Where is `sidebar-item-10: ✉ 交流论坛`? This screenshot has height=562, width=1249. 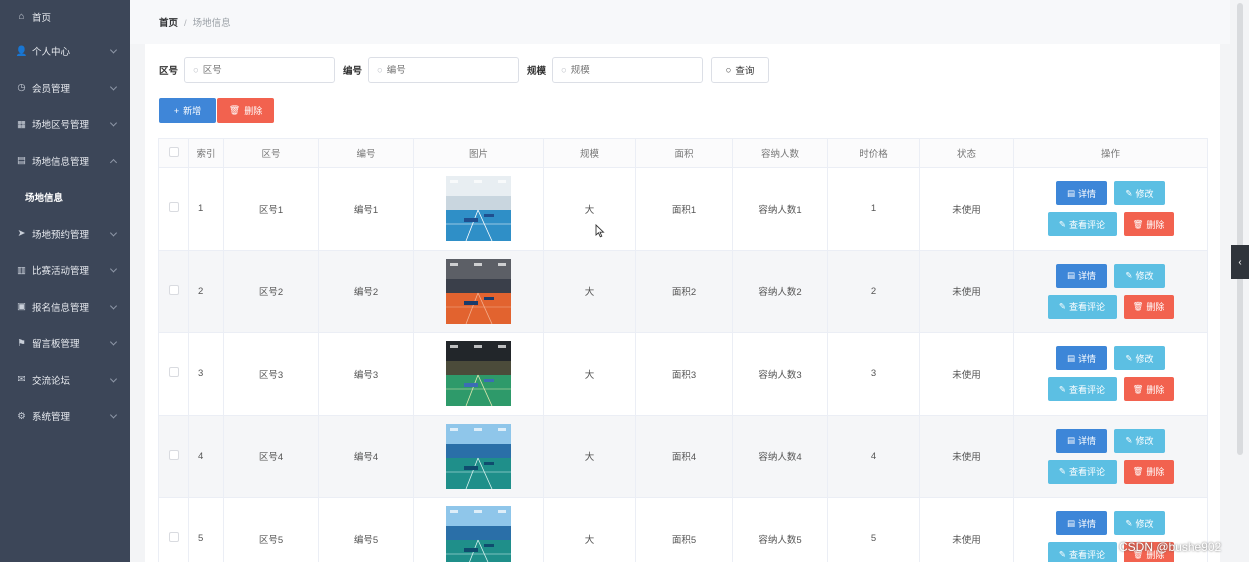 sidebar-item-10: ✉ 交流论坛 is located at coordinates (65, 380).